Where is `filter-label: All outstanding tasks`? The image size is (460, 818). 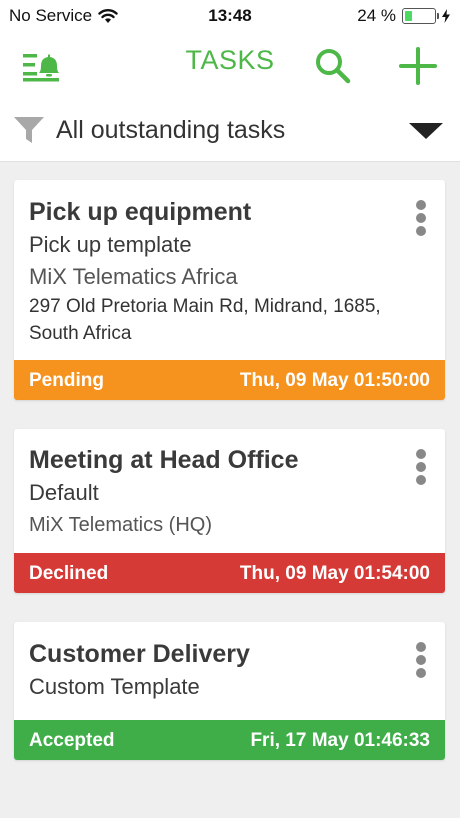
filter-label: All outstanding tasks is located at coordinates (171, 130).